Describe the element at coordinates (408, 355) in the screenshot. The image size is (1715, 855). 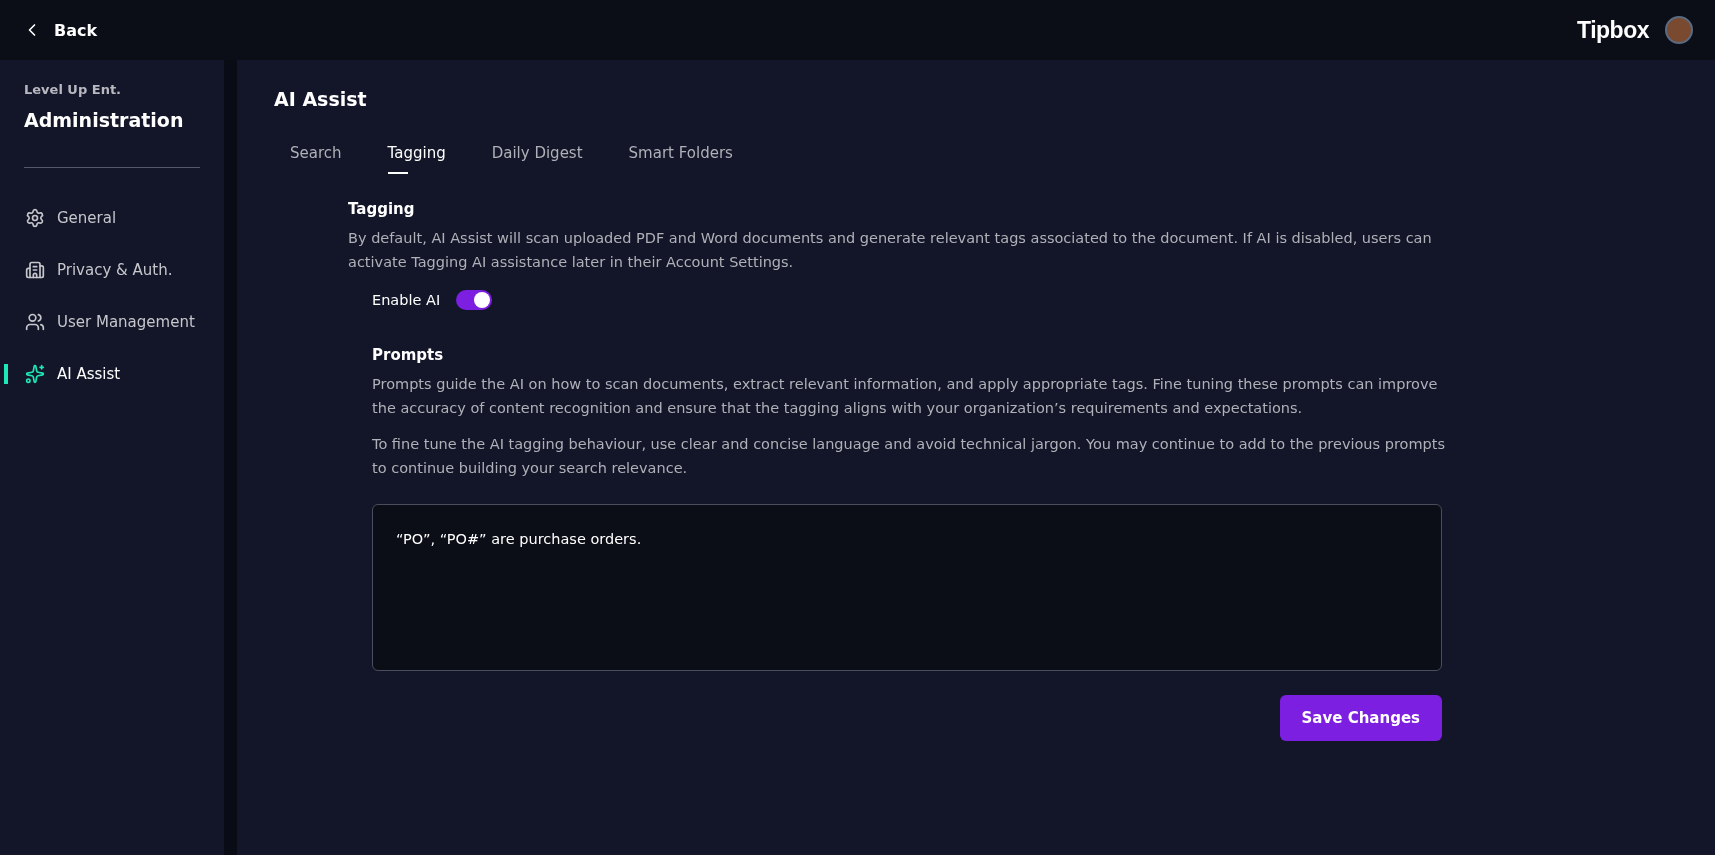
I see `prompts-title: Prompts` at that location.